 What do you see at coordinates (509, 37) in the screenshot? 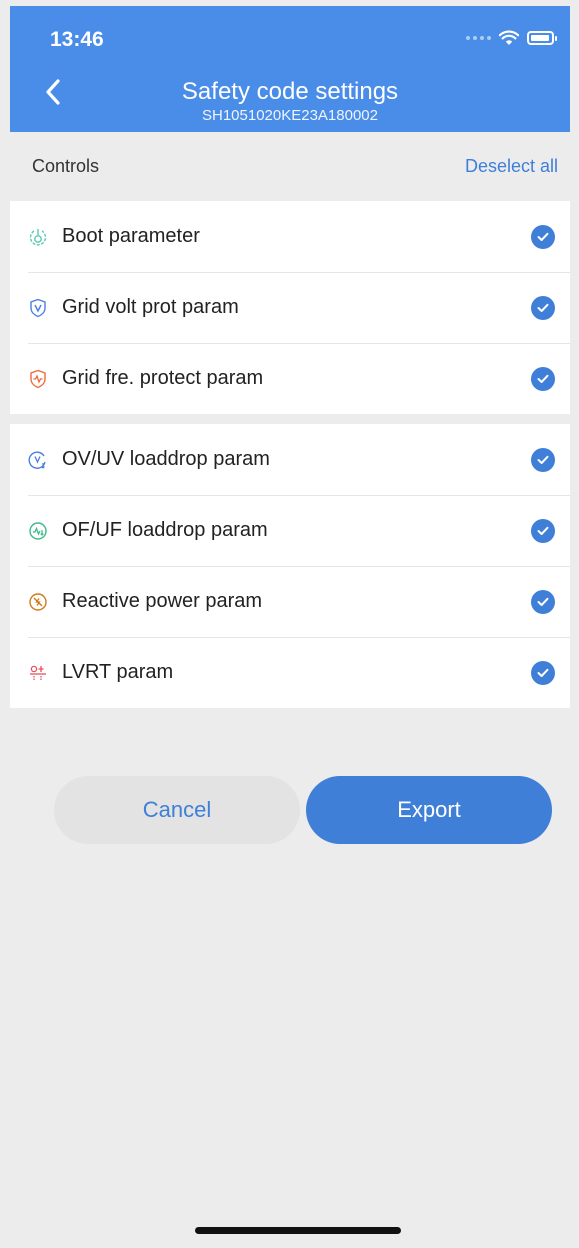
I see `wifi-icon` at bounding box center [509, 37].